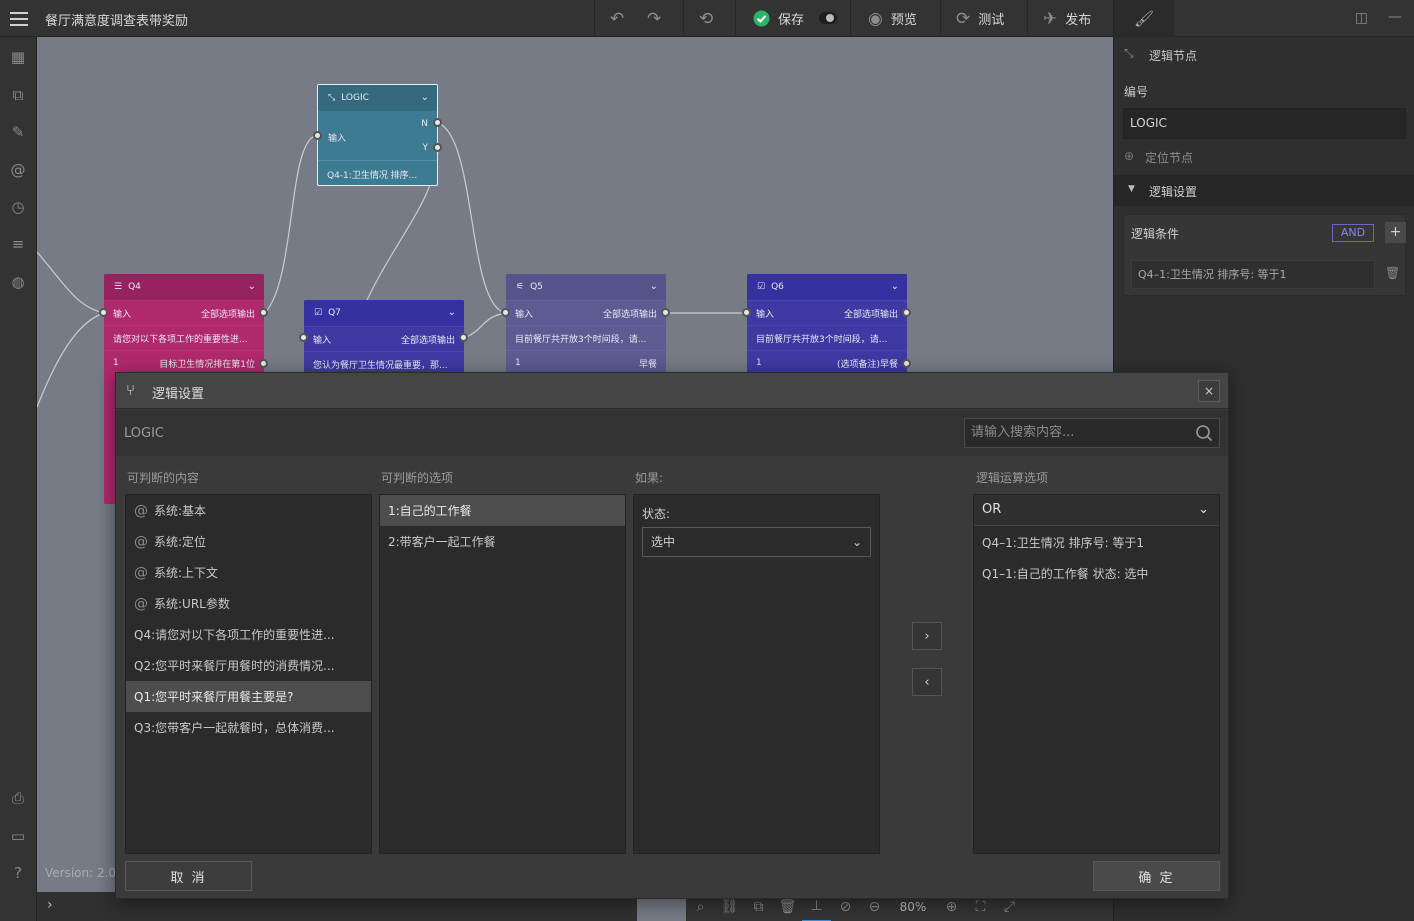 Image resolution: width=1414 pixels, height=921 pixels. Describe the element at coordinates (1361, 18) in the screenshot. I see `split-view-icon: ◫` at that location.